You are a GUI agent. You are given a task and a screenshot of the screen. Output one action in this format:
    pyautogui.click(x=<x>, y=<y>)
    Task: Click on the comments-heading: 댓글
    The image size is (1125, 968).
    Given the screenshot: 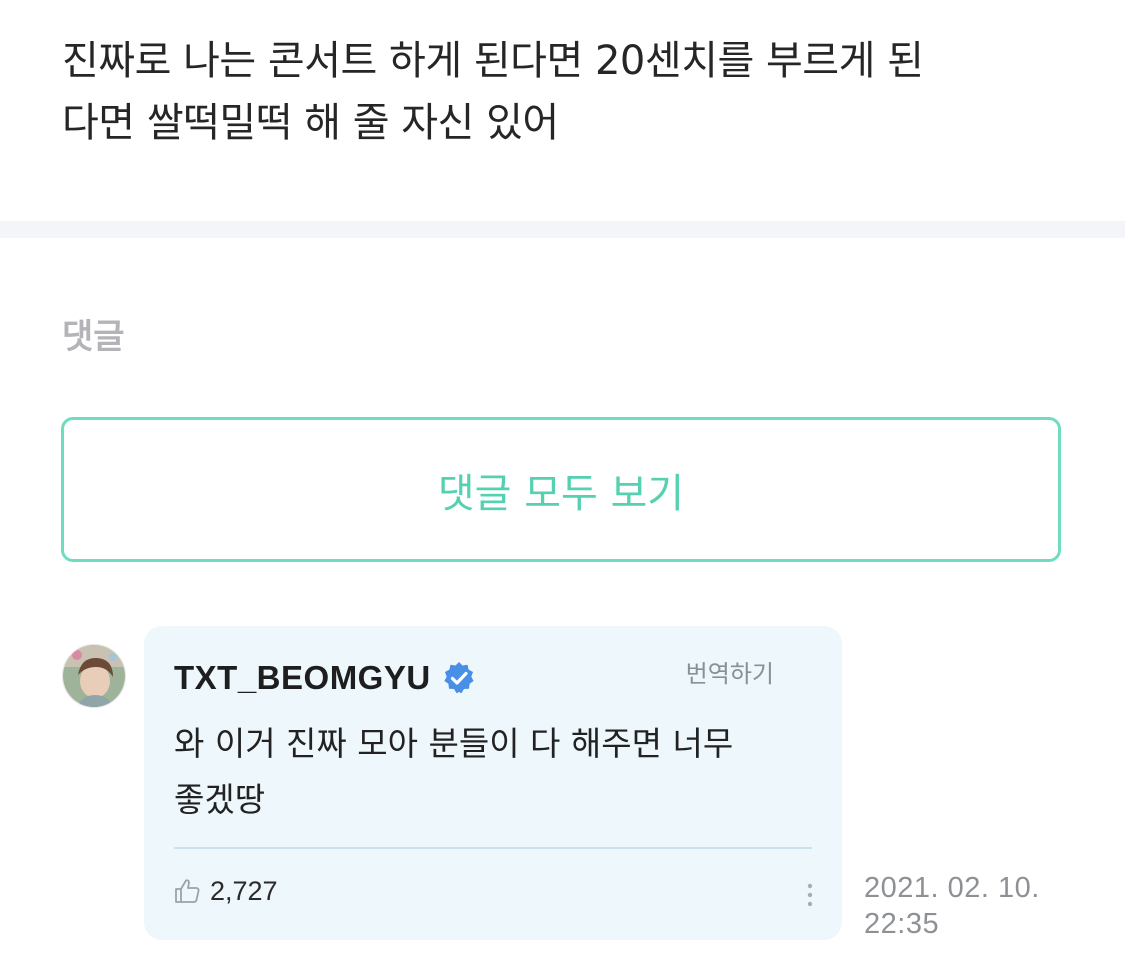 What is the action you would take?
    pyautogui.click(x=93, y=337)
    